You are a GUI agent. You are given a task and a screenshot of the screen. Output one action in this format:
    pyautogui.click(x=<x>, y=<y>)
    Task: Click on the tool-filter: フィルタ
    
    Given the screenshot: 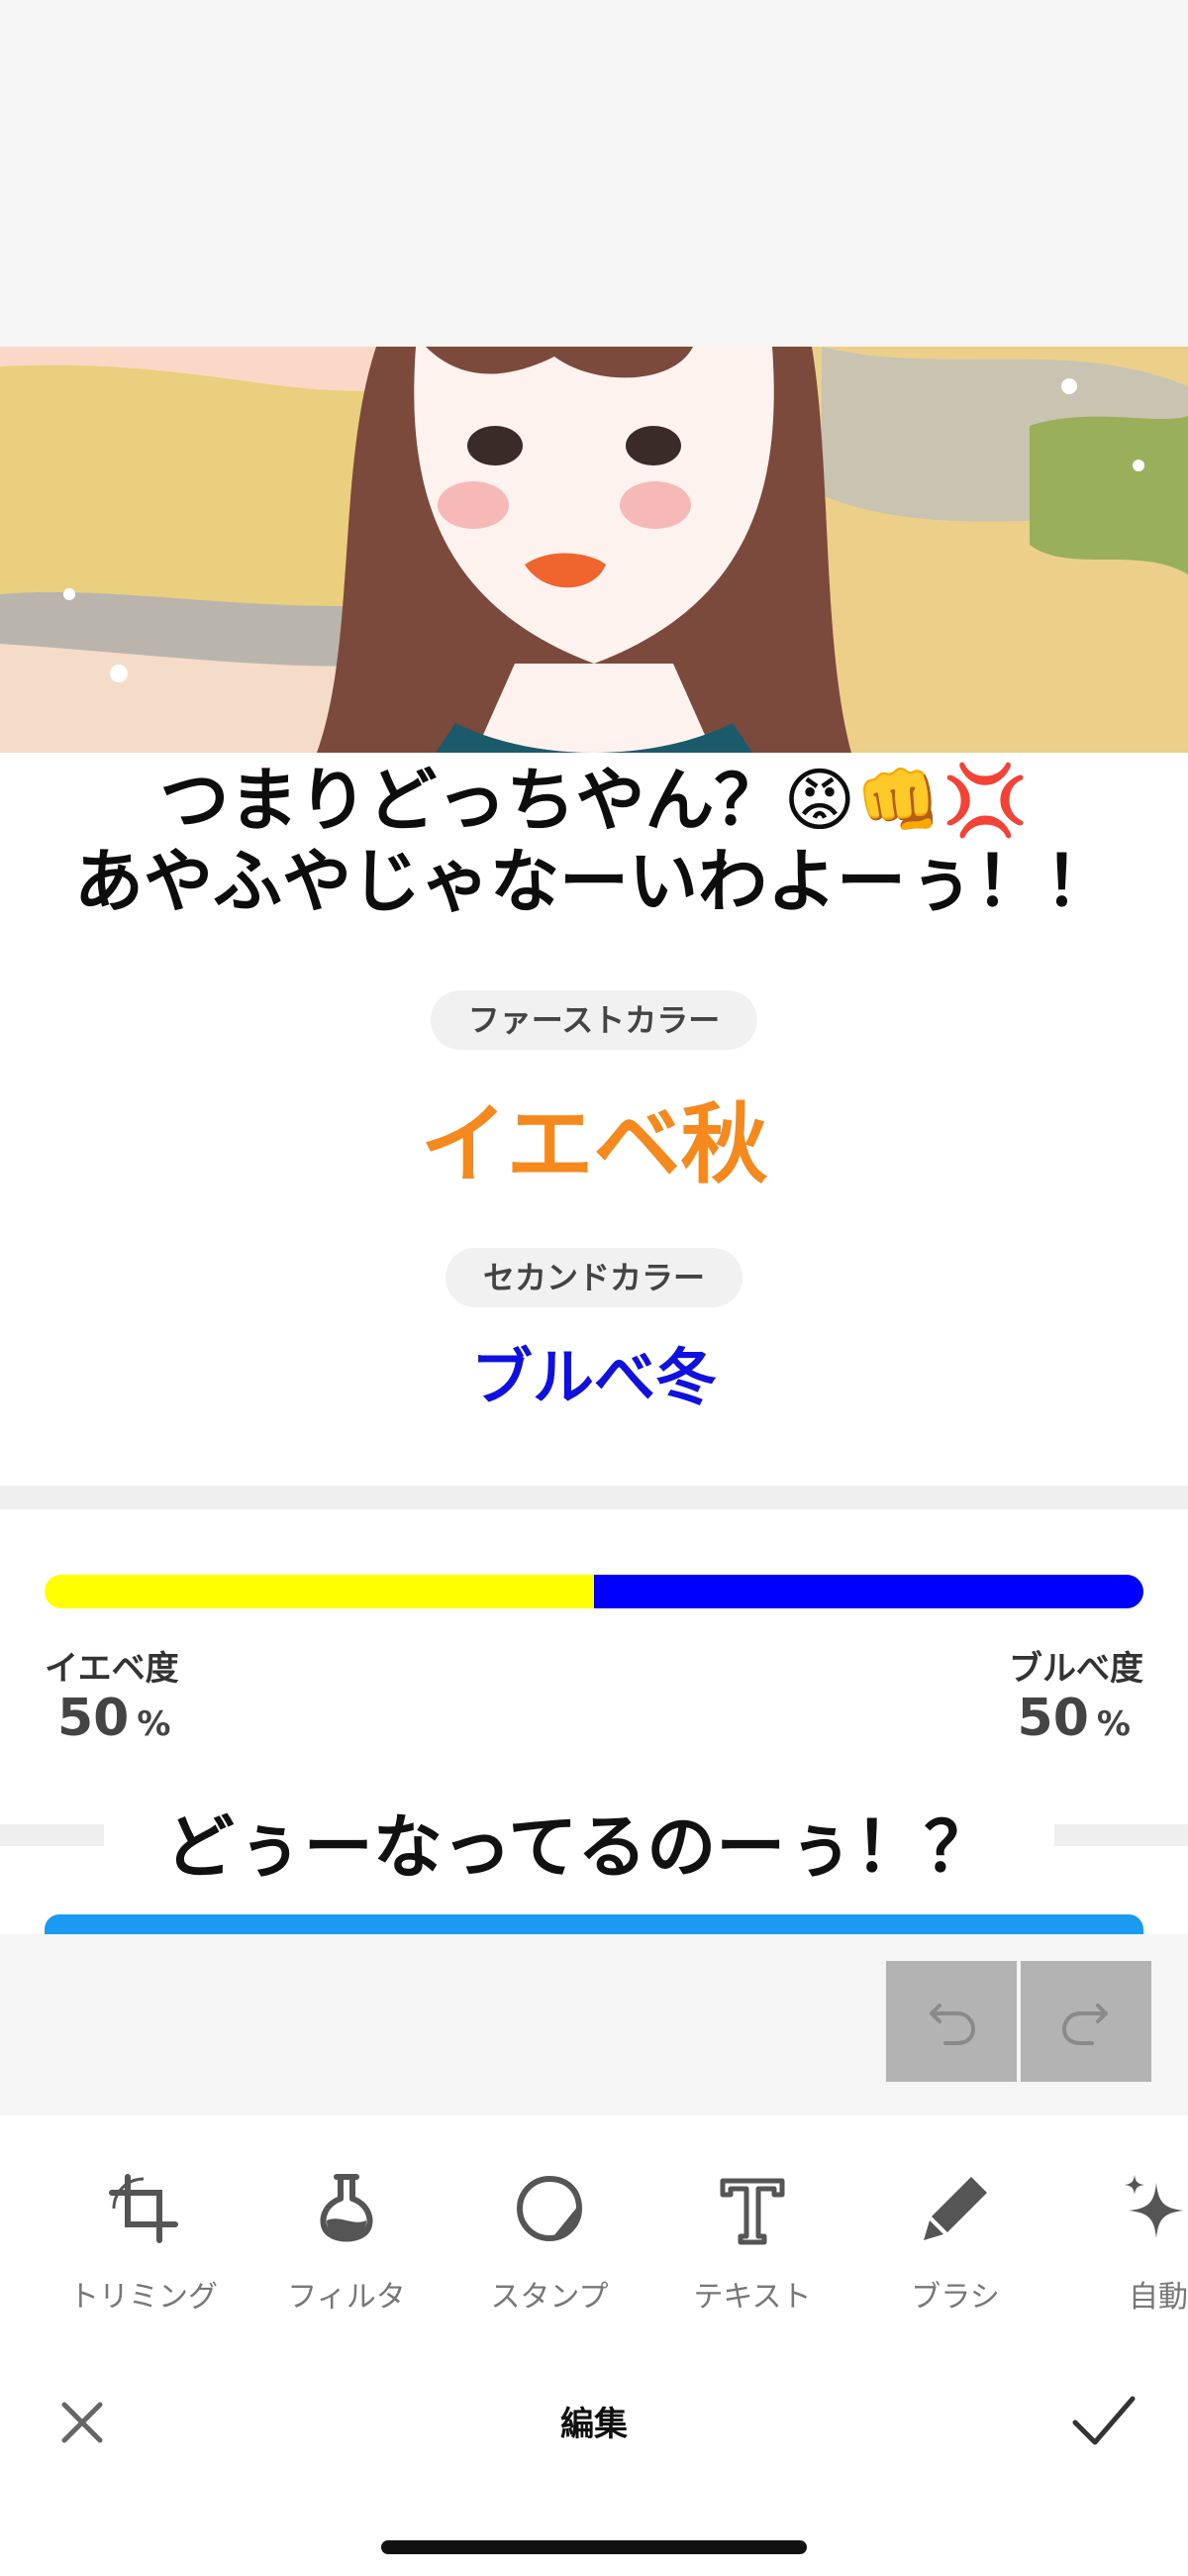 What is the action you would take?
    pyautogui.click(x=346, y=2242)
    